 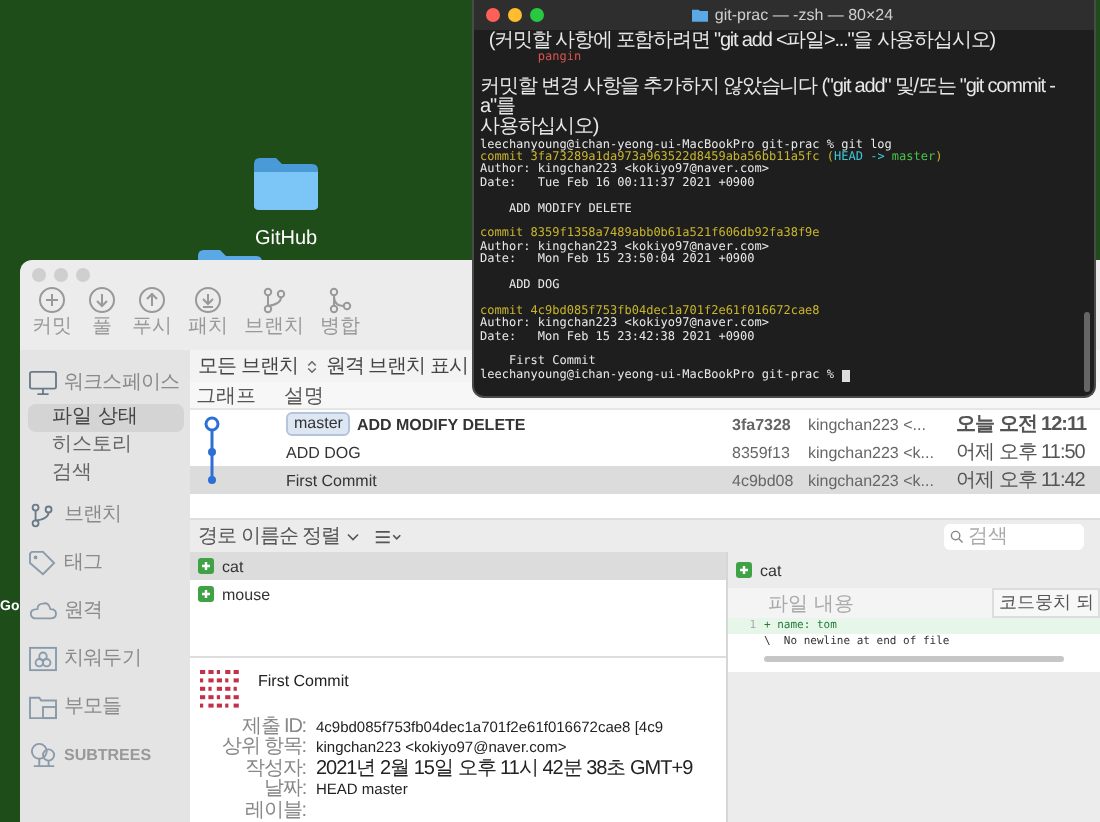 What do you see at coordinates (43, 754) in the screenshot?
I see `tree-icon` at bounding box center [43, 754].